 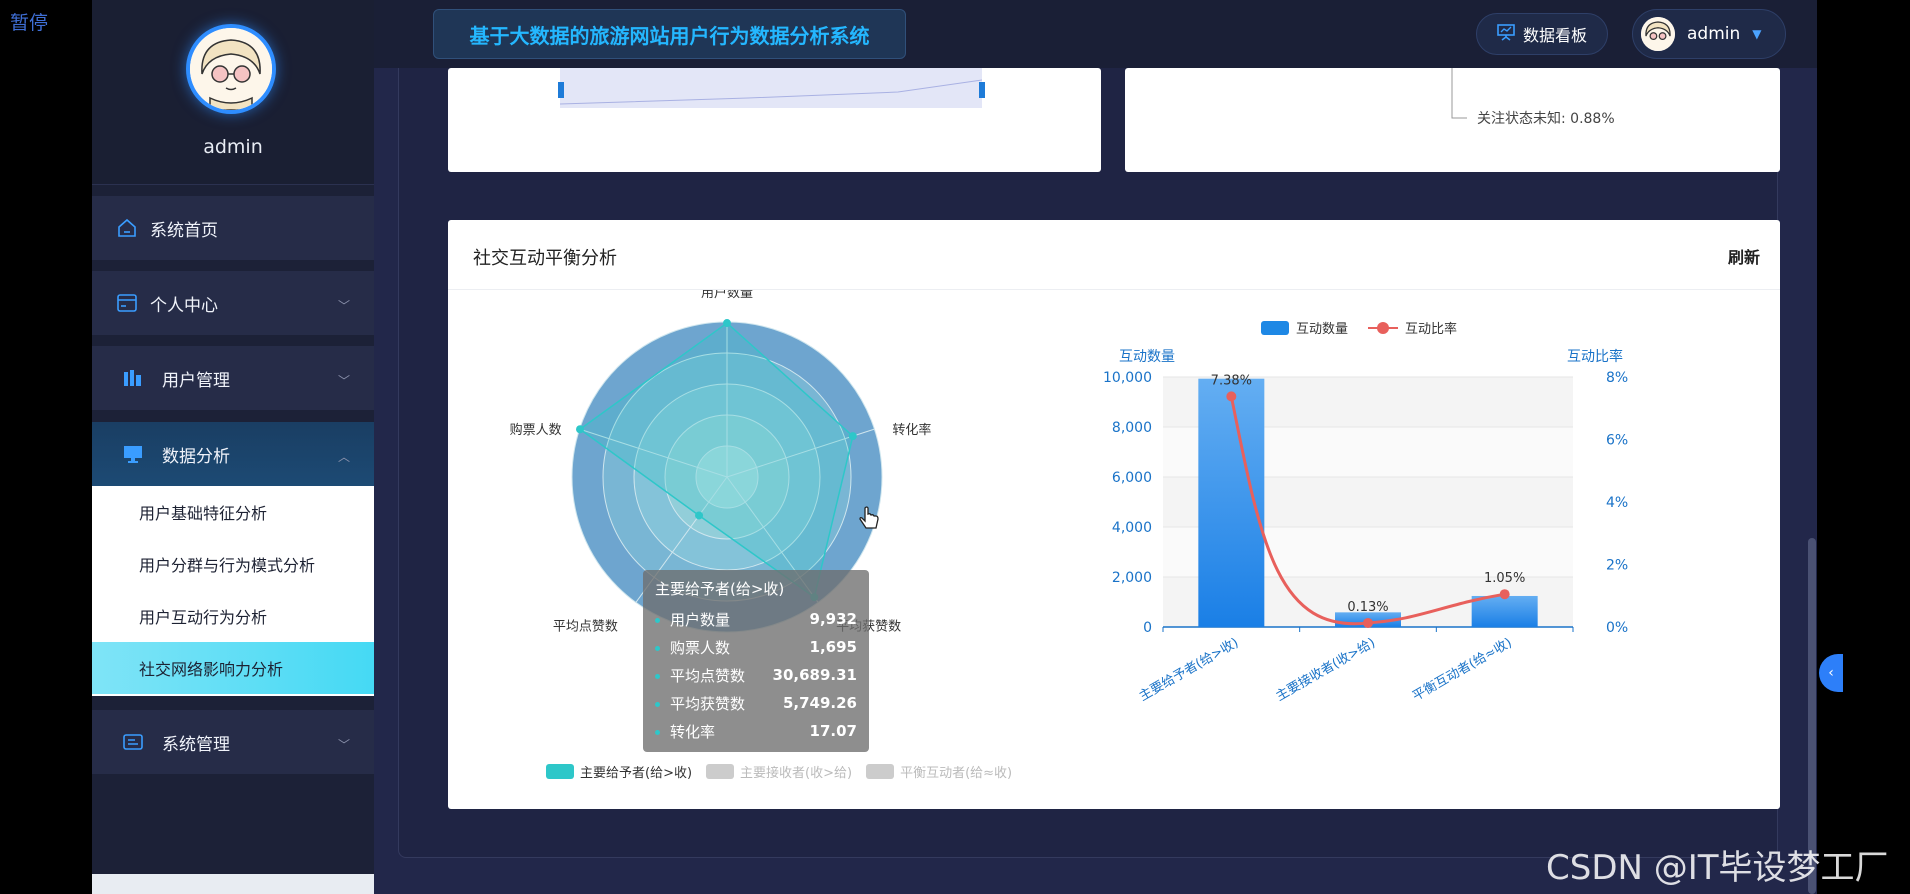 I want to click on sidebar-item-label: 系统首页, so click(x=184, y=230).